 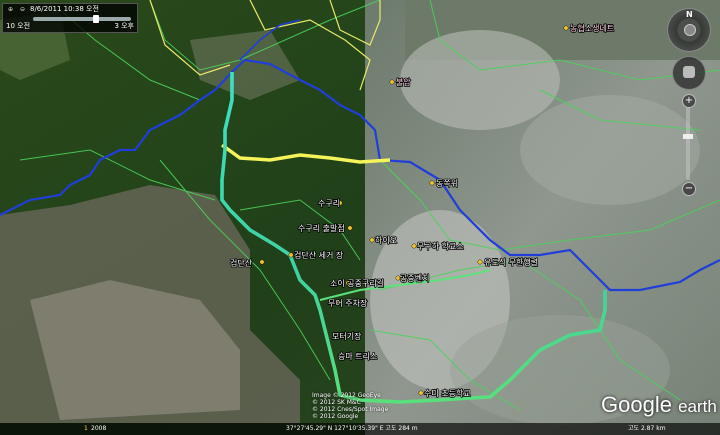 I want to click on map-label: 무어 주차장, so click(x=348, y=303).